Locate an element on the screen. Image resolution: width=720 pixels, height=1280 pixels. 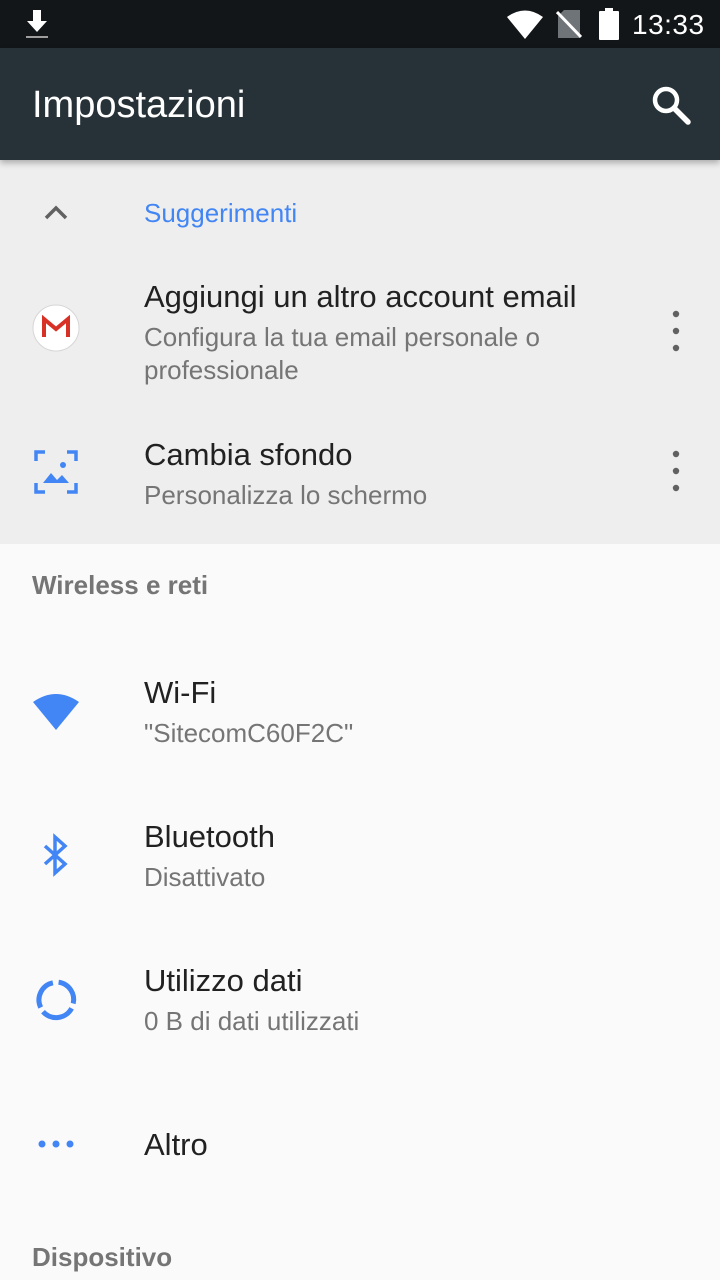
suggestion-subtitle: Personalizza lo schermo is located at coordinates (286, 495).